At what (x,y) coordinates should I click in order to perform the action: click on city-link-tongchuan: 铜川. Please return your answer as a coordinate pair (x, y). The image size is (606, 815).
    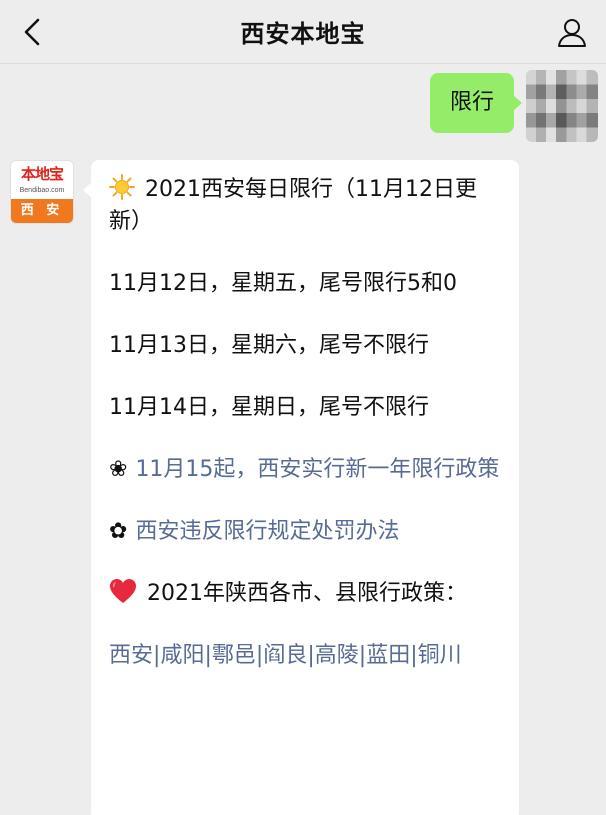
    Looking at the image, I should click on (440, 655).